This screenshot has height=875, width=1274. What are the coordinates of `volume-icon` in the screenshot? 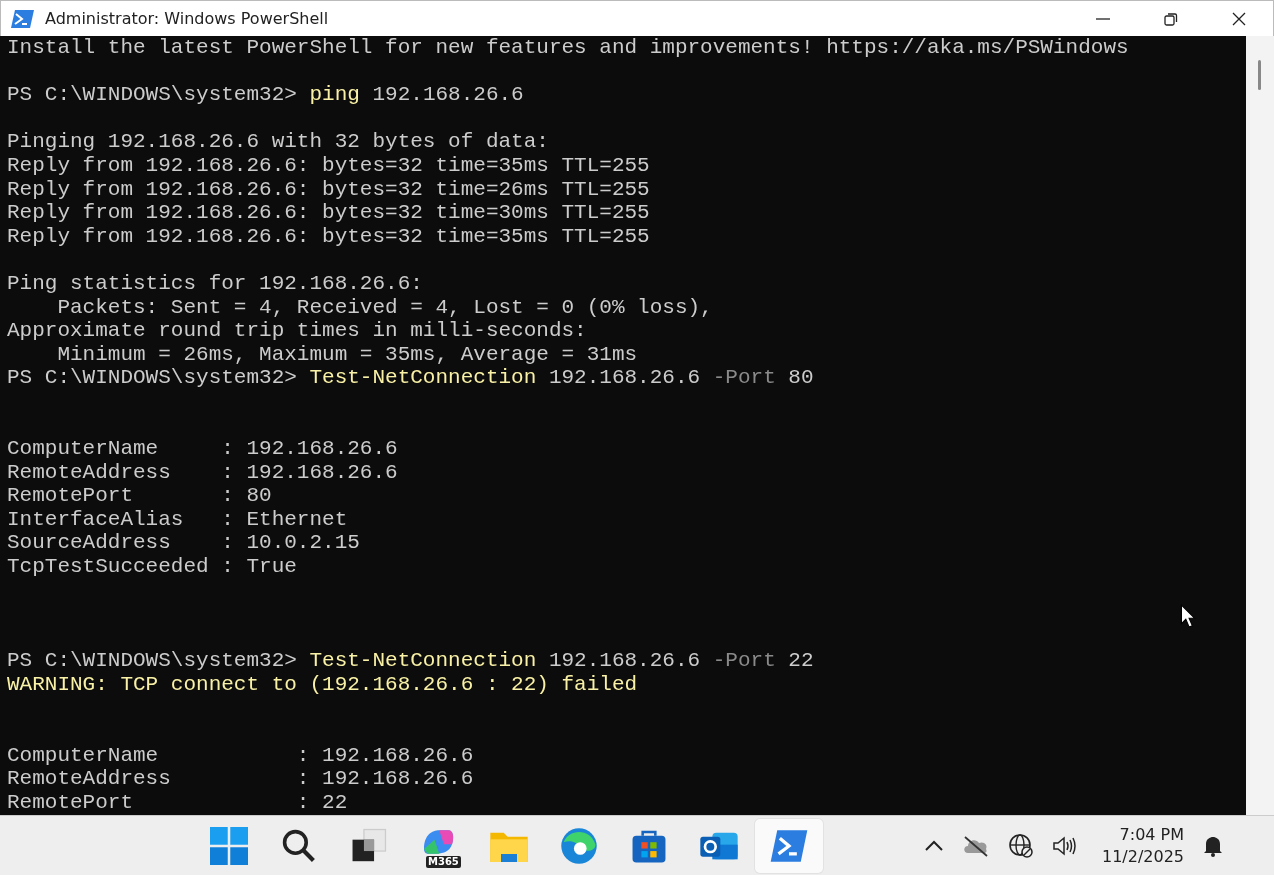 It's located at (1065, 845).